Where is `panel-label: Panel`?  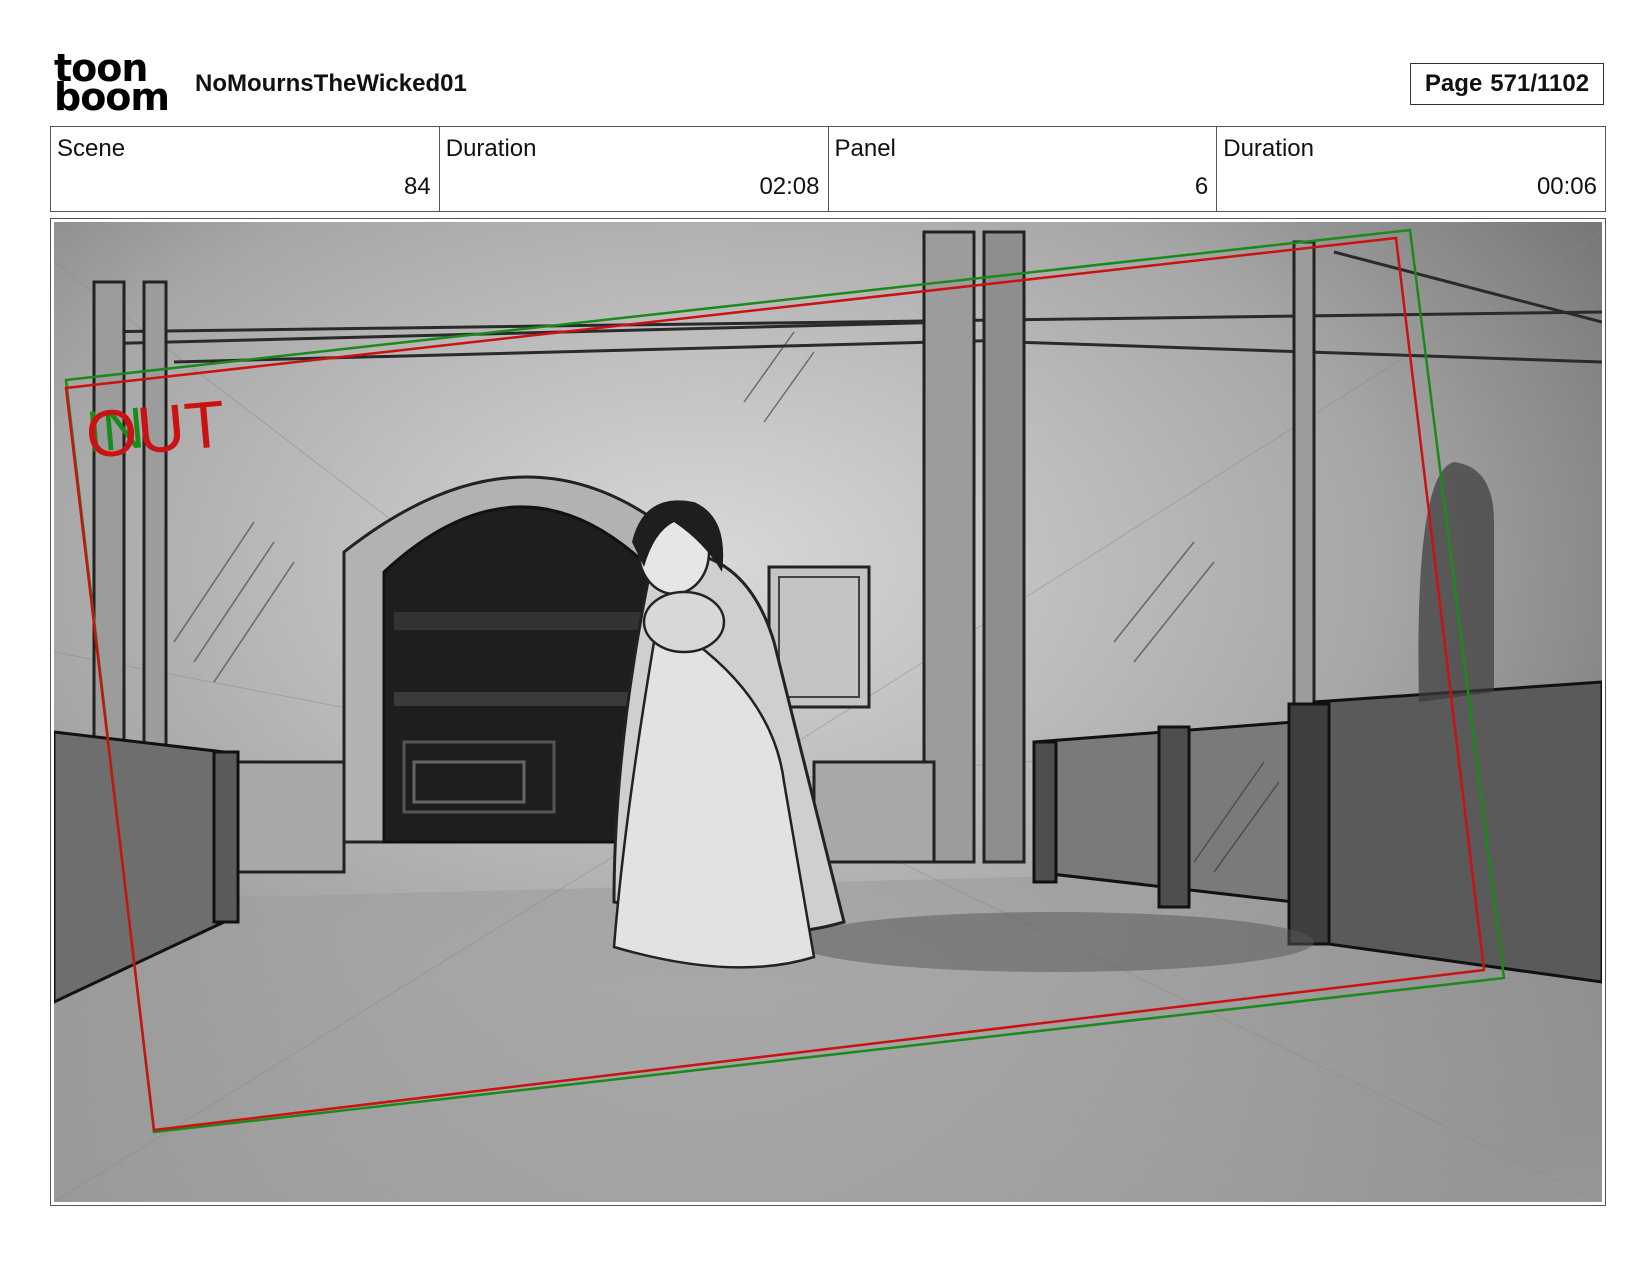
panel-label: Panel is located at coordinates (865, 148).